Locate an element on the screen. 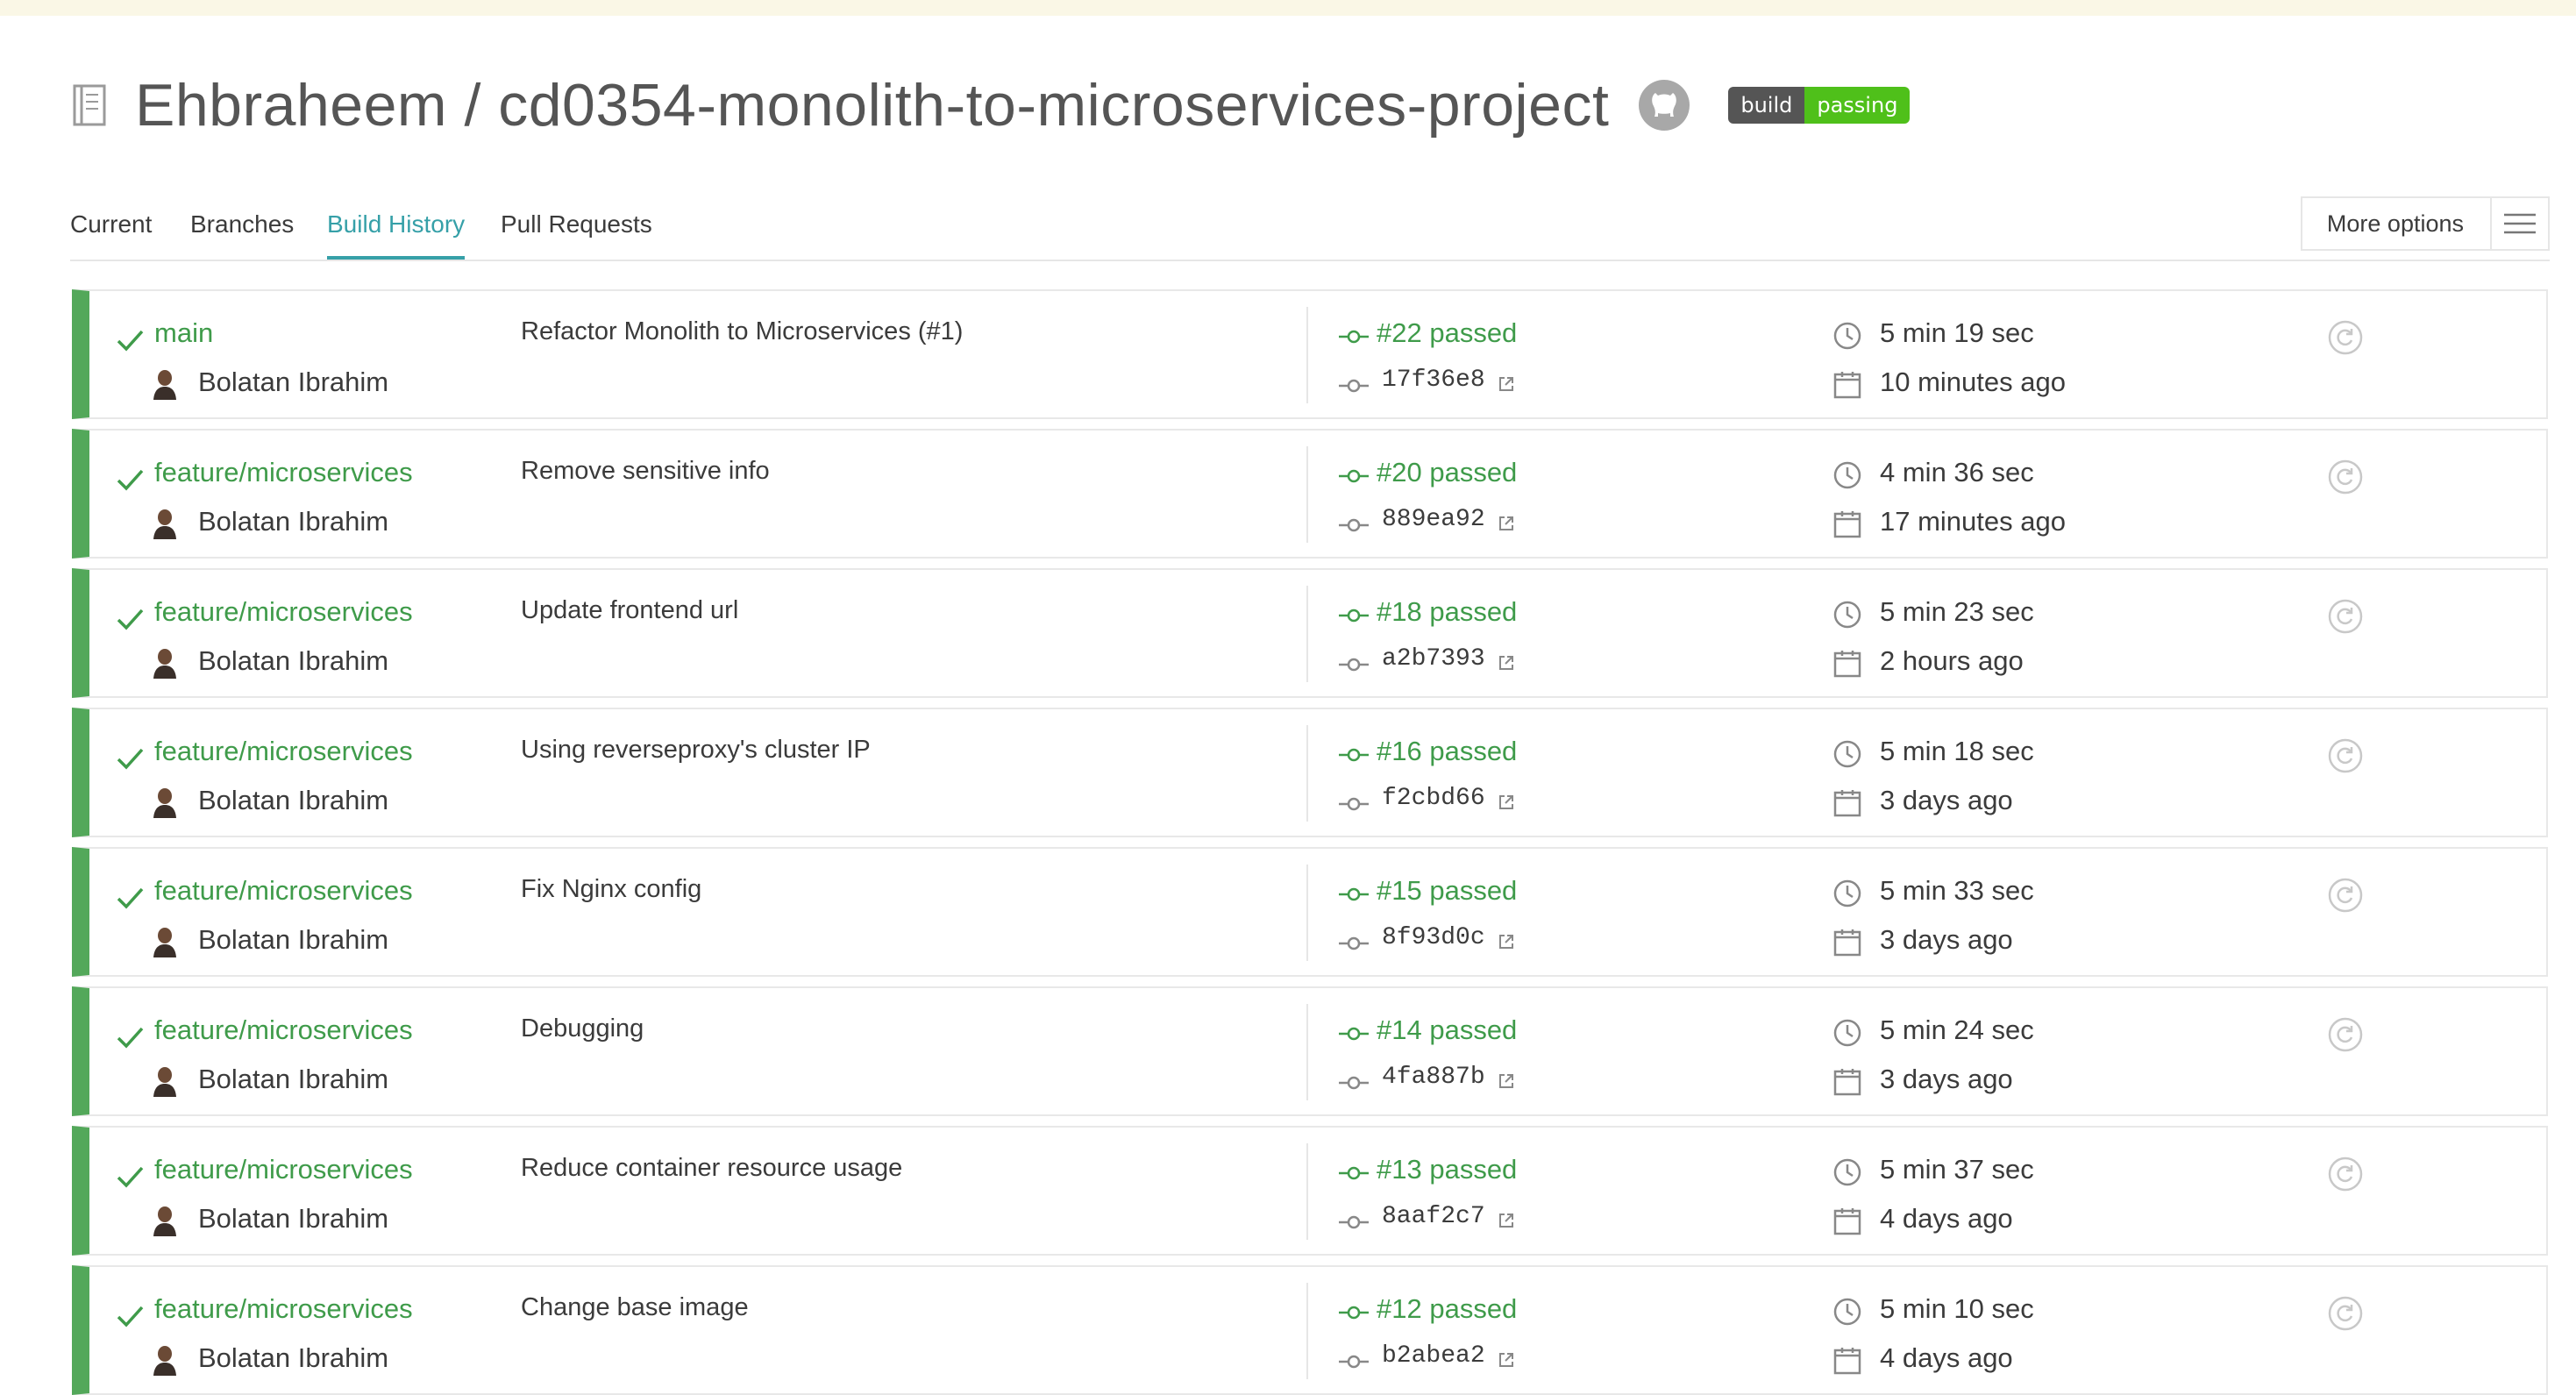 This screenshot has width=2576, height=1395. commit-sha-link: b2abea2 is located at coordinates (1433, 1356).